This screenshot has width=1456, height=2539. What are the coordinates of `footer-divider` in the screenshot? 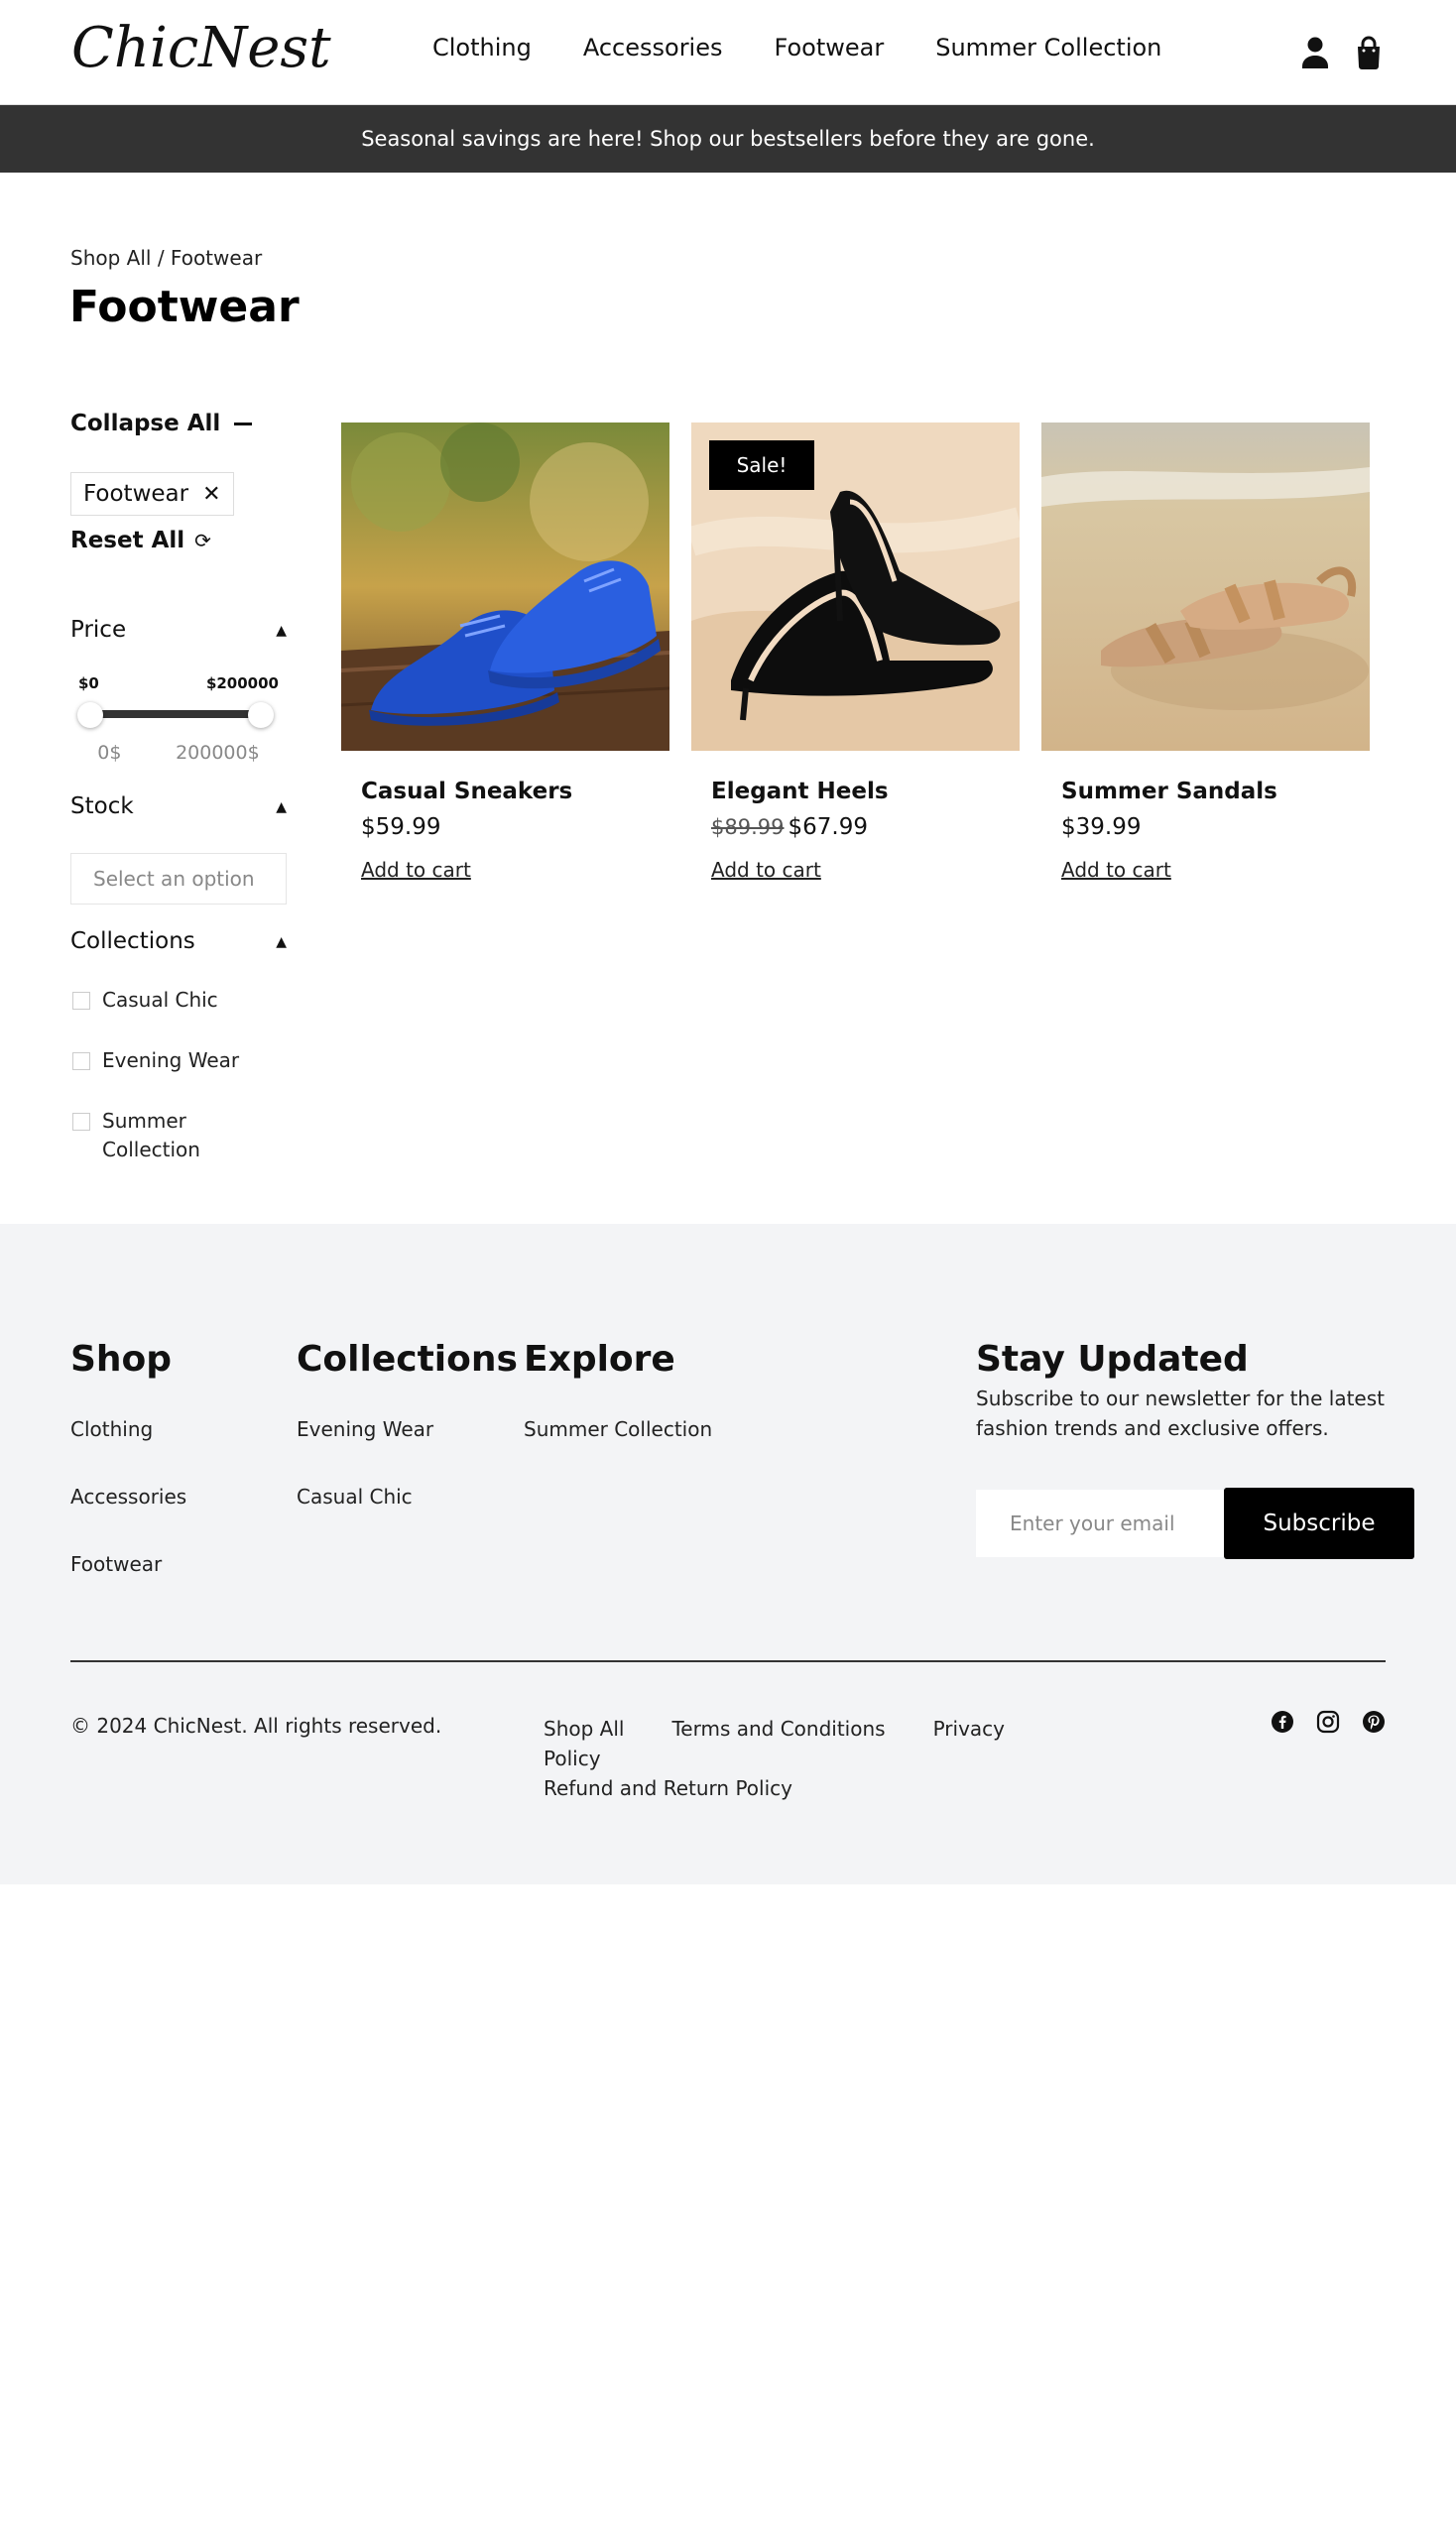 It's located at (728, 1661).